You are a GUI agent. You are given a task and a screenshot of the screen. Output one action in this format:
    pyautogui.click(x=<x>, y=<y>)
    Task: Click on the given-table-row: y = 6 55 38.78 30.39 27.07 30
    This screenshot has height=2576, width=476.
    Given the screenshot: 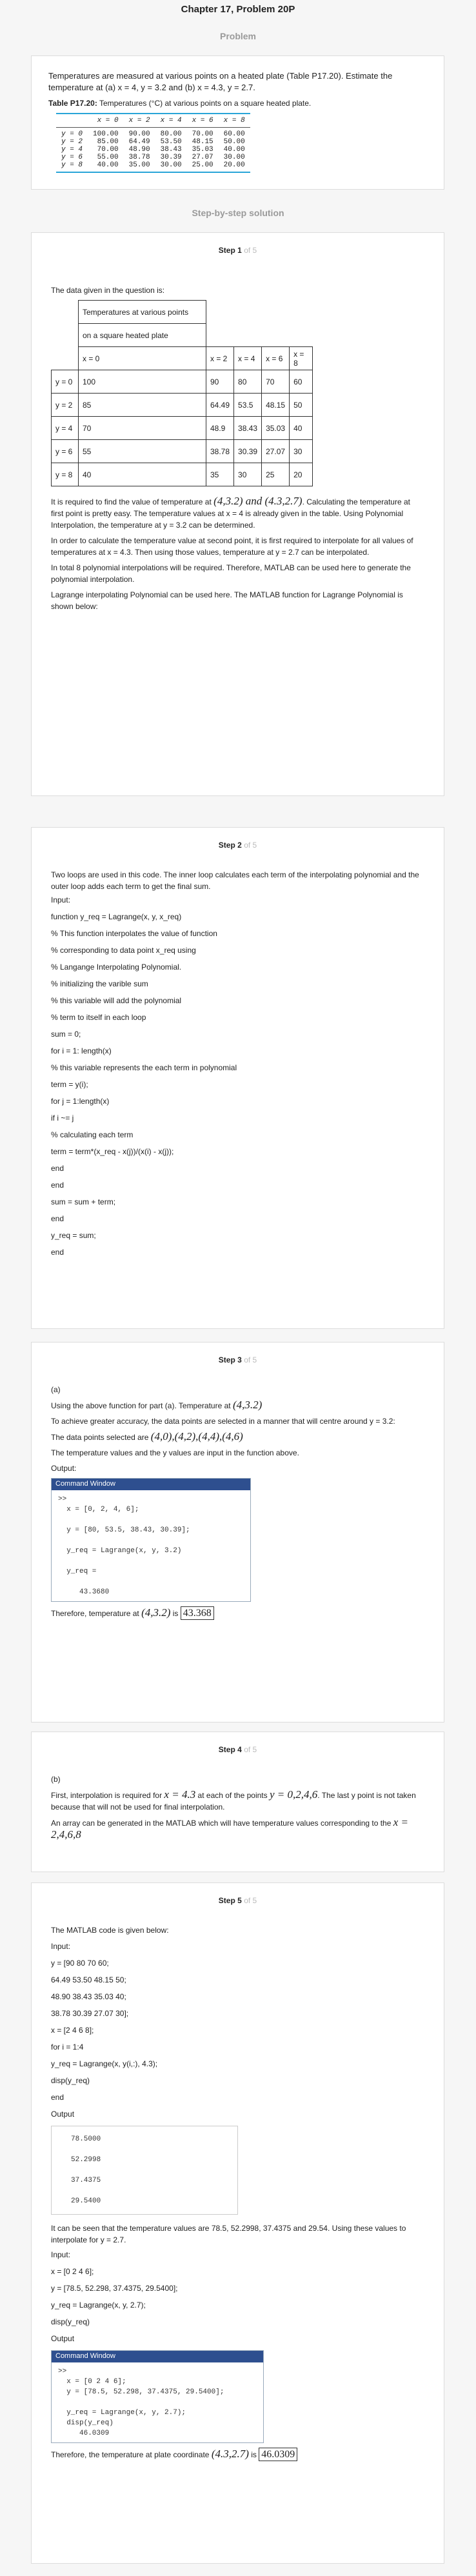 What is the action you would take?
    pyautogui.click(x=182, y=451)
    